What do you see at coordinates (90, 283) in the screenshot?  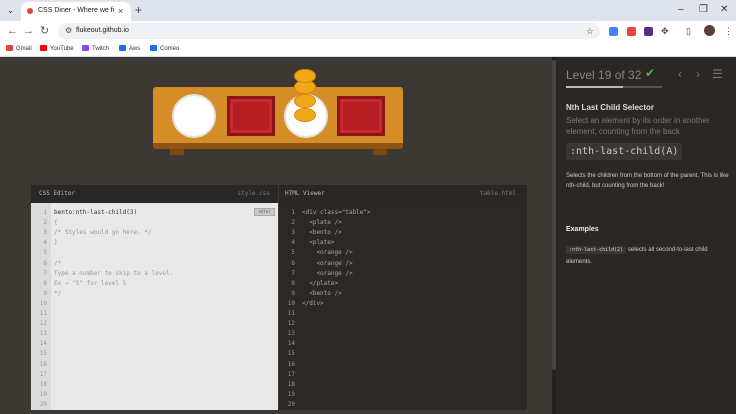 I see `code-line: Ex → "5" for level 5` at bounding box center [90, 283].